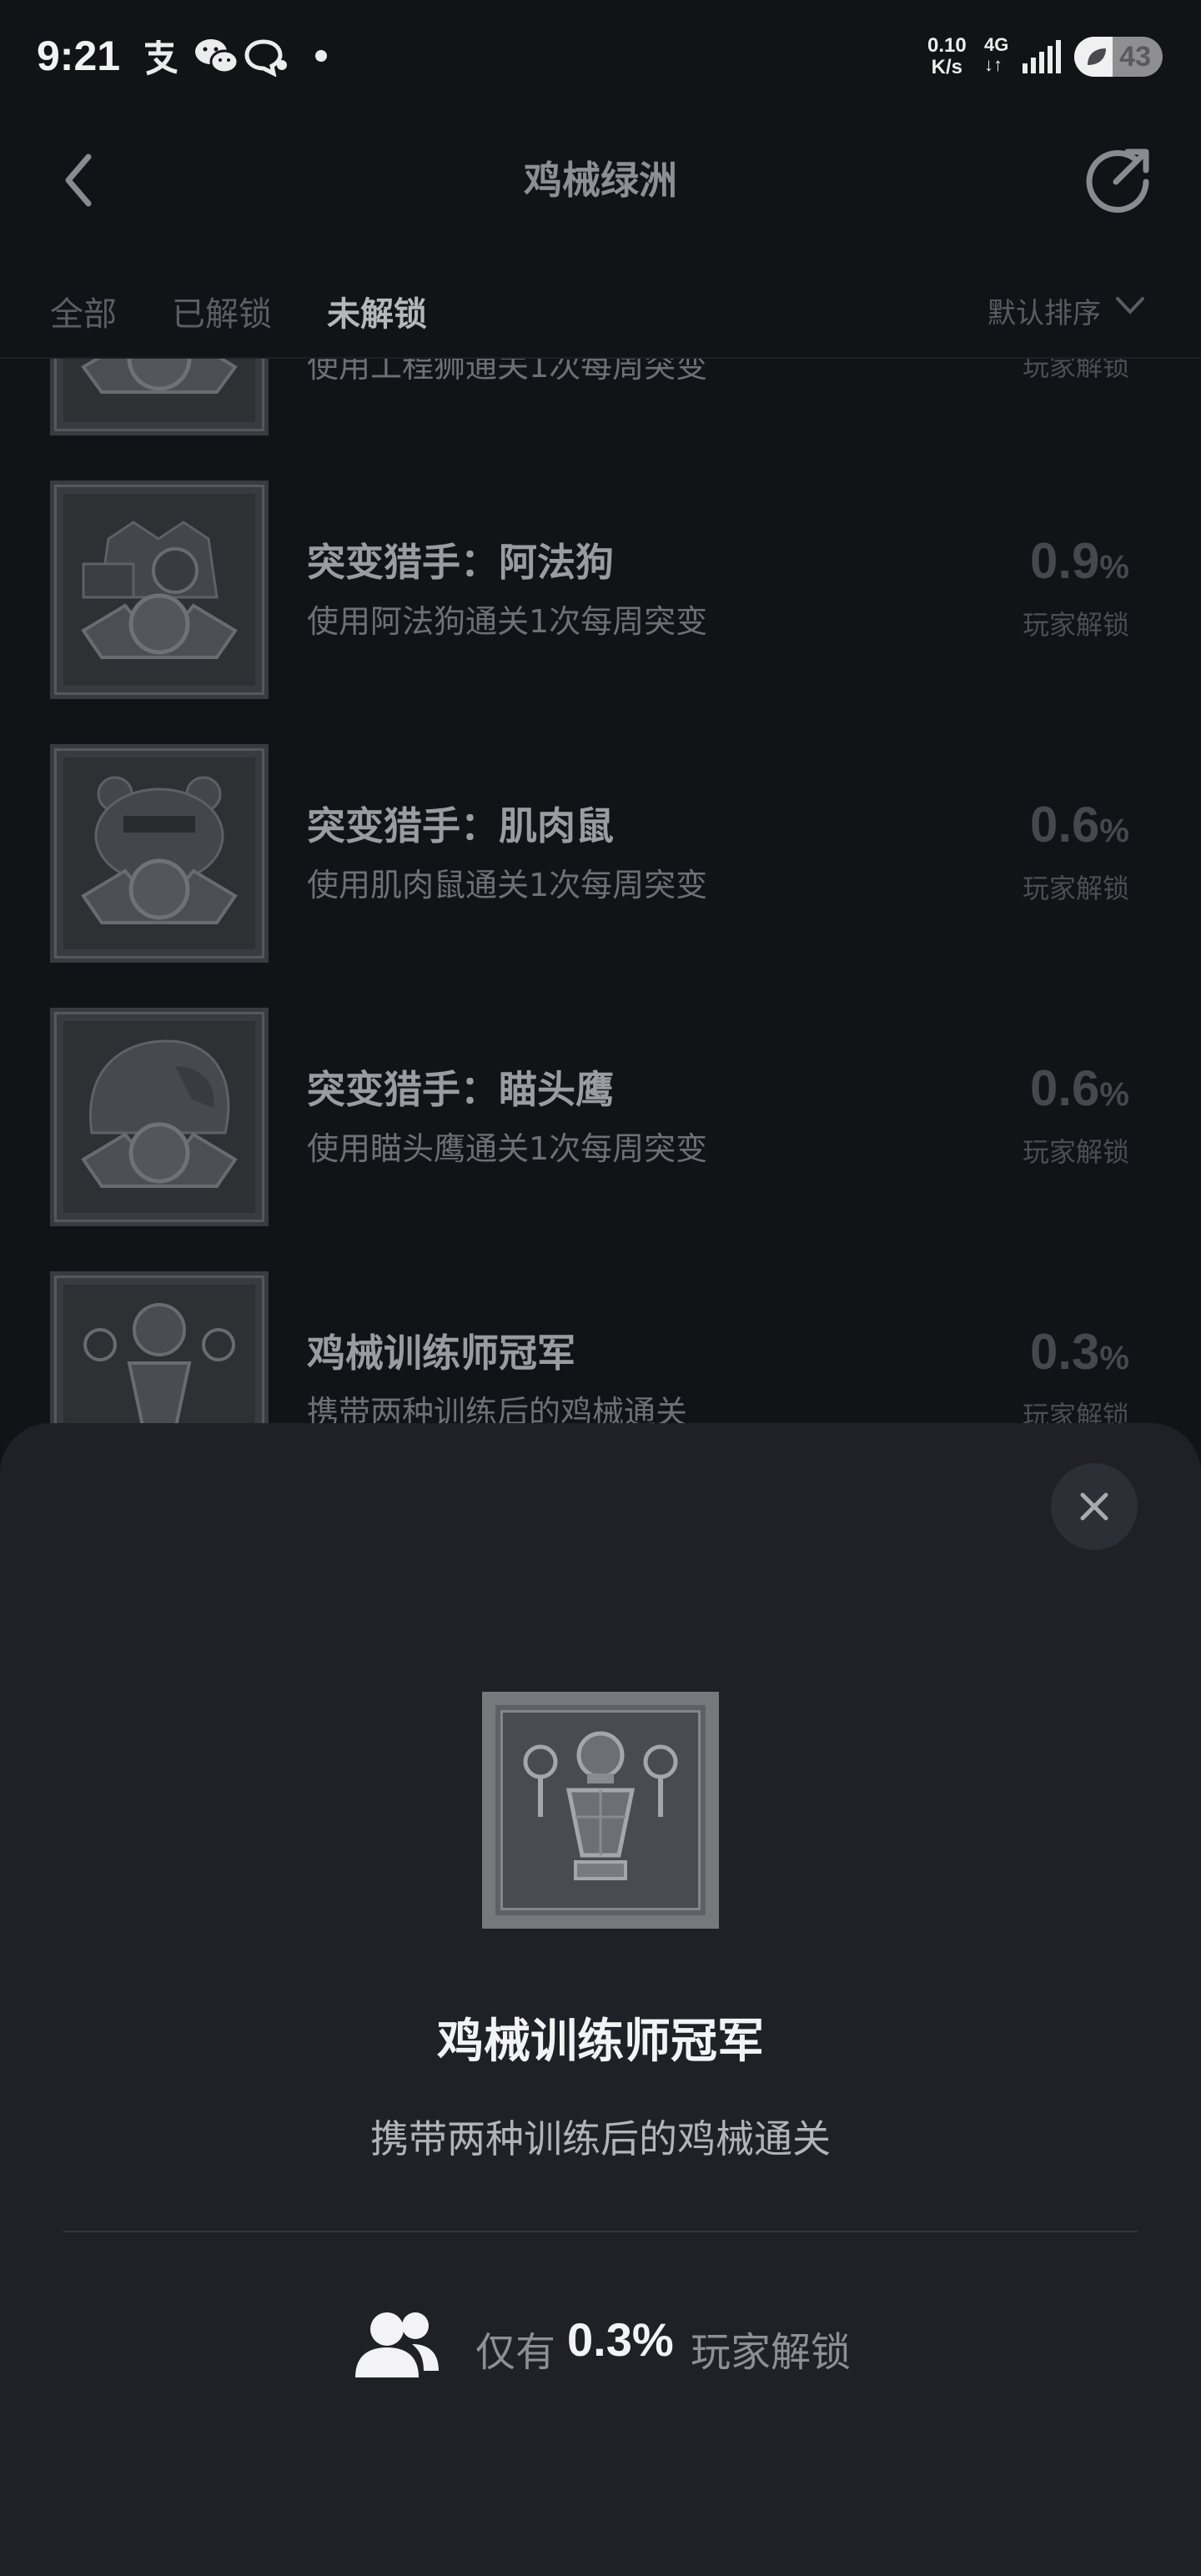 This screenshot has height=2576, width=1201. I want to click on achievement-desc: 使用肌肉鼠通关1次每周突变, so click(508, 885).